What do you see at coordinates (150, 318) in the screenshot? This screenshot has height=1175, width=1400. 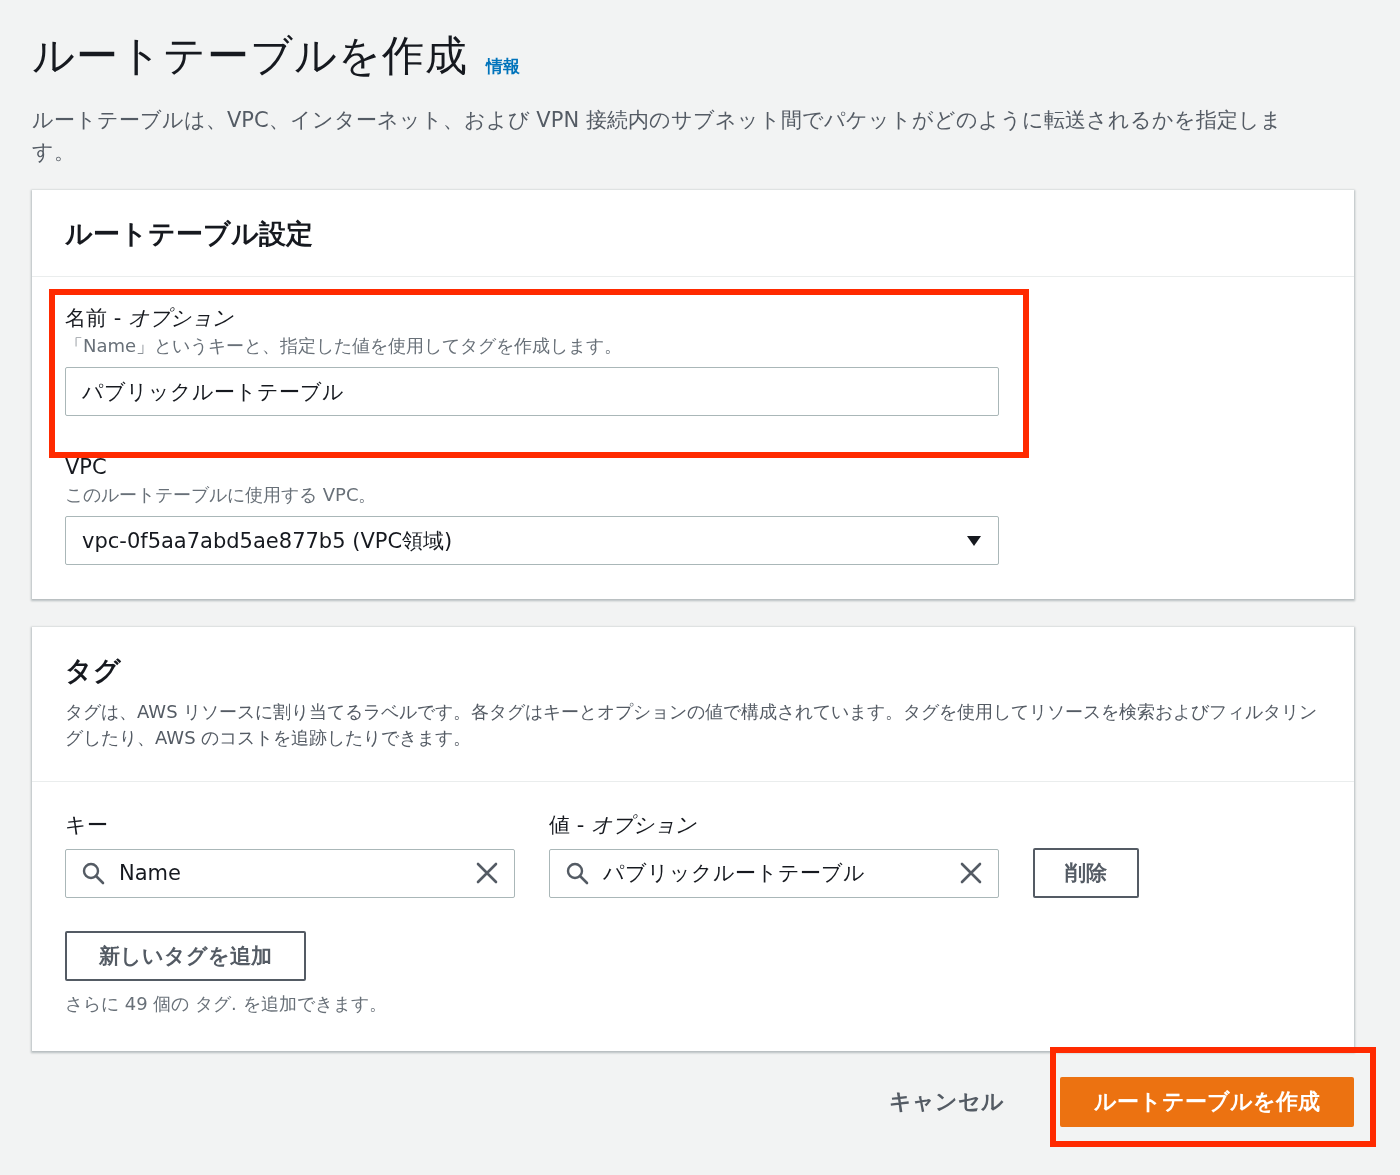 I see `field-label: 名前 - オプション` at bounding box center [150, 318].